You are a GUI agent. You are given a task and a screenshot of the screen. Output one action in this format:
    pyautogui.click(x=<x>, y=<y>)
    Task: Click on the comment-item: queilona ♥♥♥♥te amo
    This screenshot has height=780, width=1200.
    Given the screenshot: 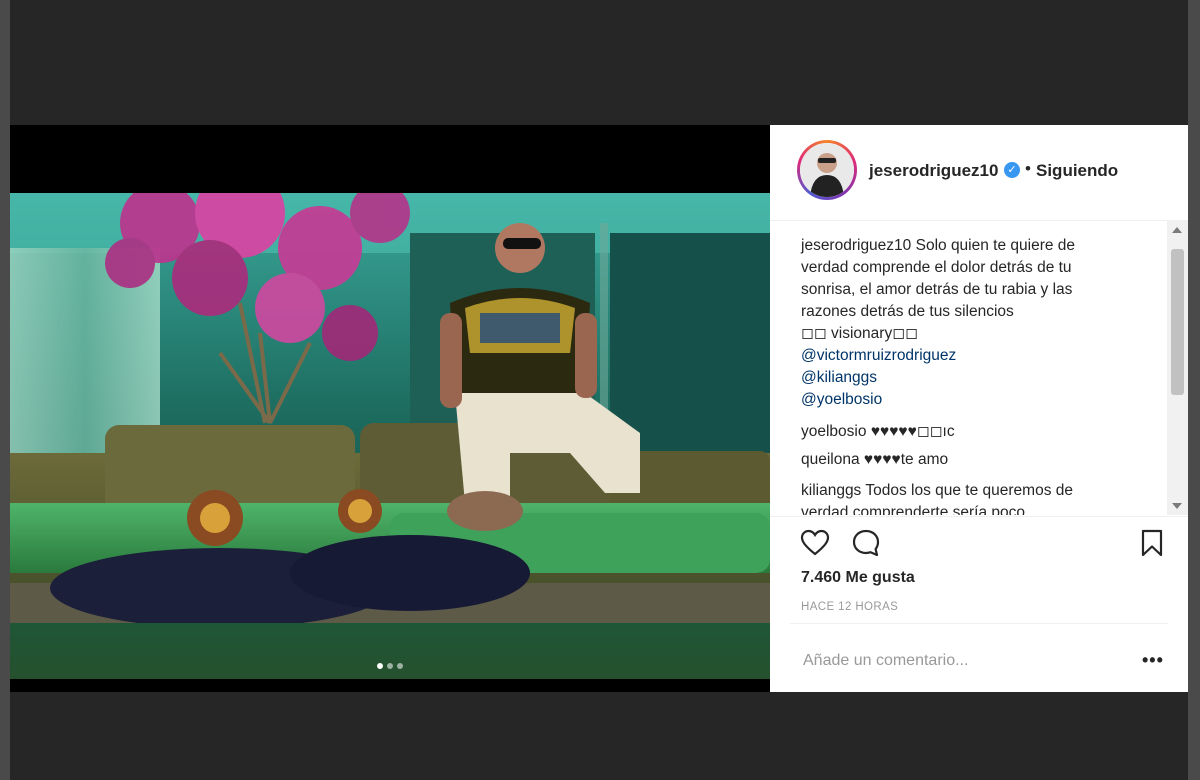 What is the action you would take?
    pyautogui.click(x=874, y=460)
    